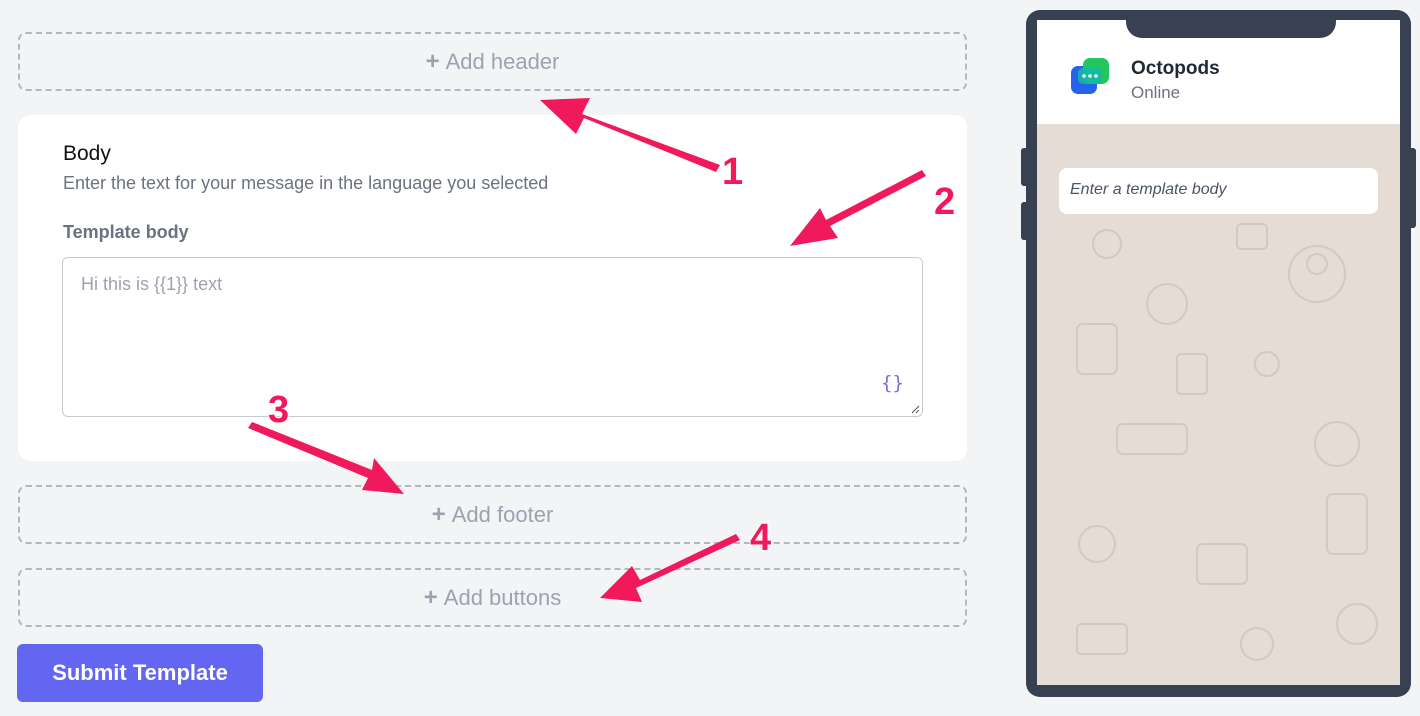 The width and height of the screenshot is (1420, 716). I want to click on variable-braces-icon: {}, so click(892, 383).